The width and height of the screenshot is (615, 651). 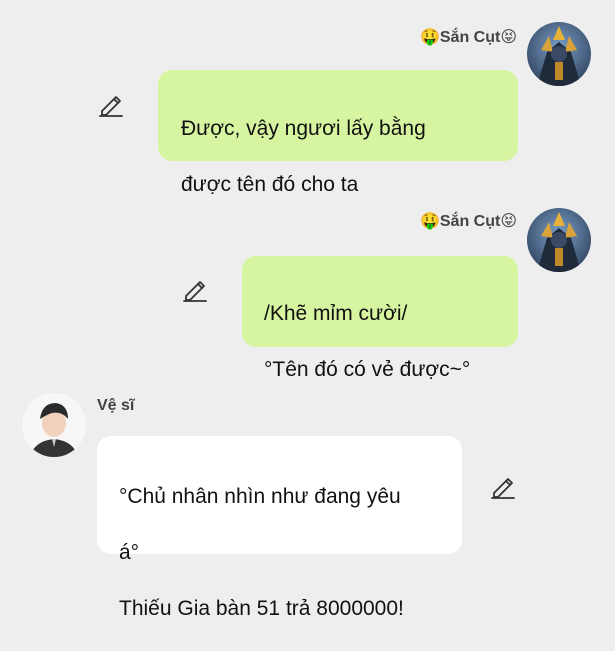 I want to click on sender-name-text: Vệ sĩ, so click(x=116, y=405).